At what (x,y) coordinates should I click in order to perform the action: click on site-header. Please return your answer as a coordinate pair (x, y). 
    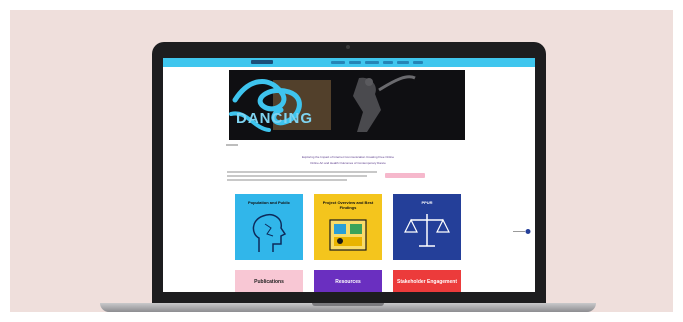
    Looking at the image, I should click on (349, 62).